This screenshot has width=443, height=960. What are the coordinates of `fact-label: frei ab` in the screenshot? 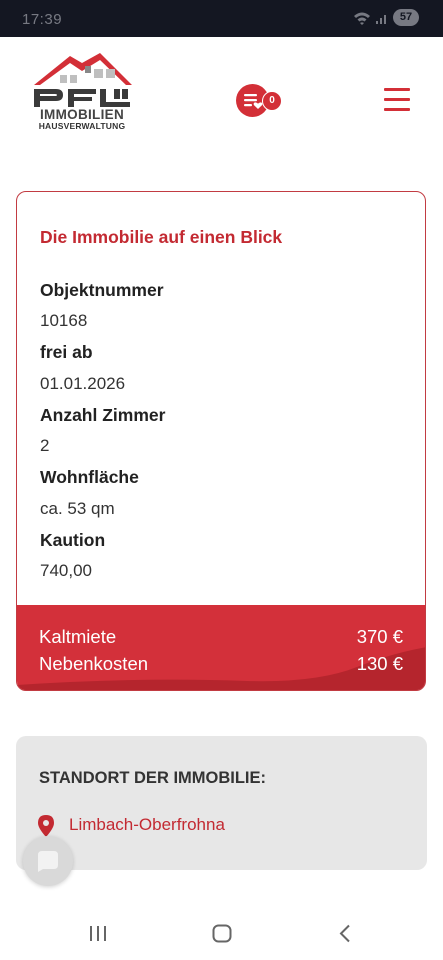 It's located at (66, 352).